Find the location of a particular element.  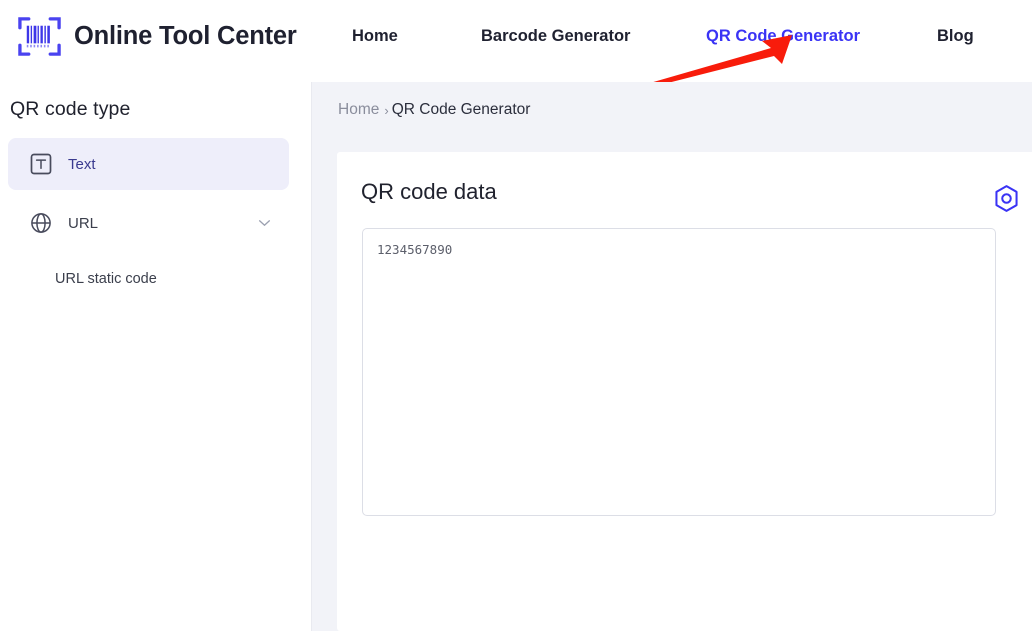

breadcrumb: Home › QR Code Generator is located at coordinates (434, 110).